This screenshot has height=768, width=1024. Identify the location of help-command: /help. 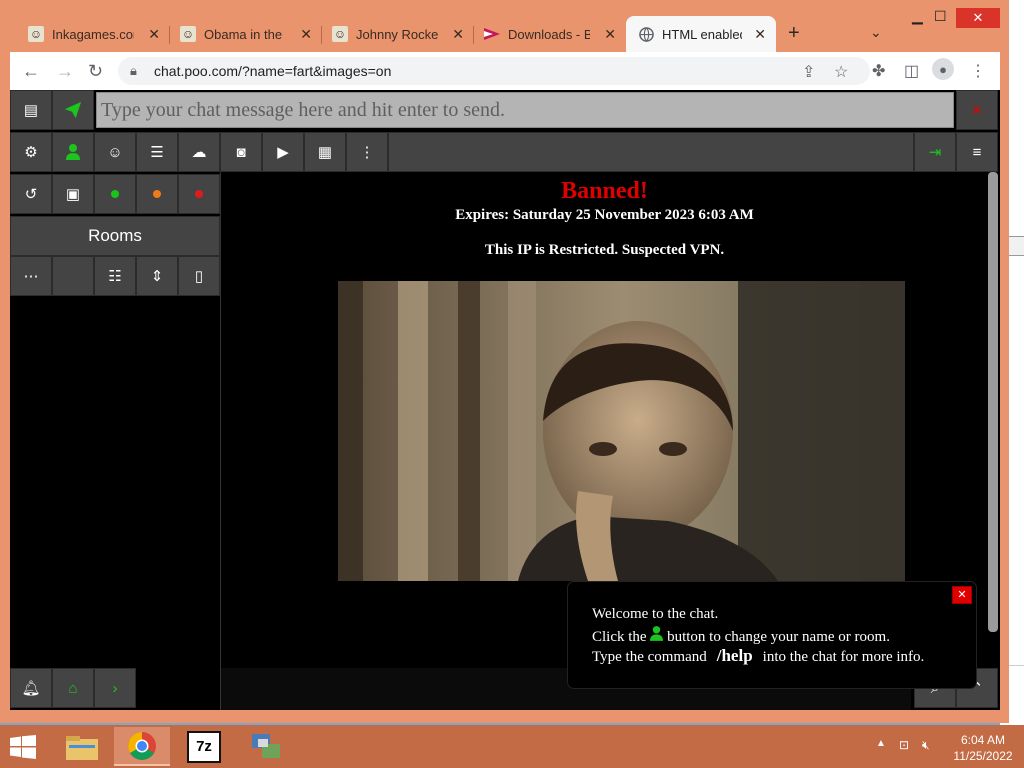
(734, 655).